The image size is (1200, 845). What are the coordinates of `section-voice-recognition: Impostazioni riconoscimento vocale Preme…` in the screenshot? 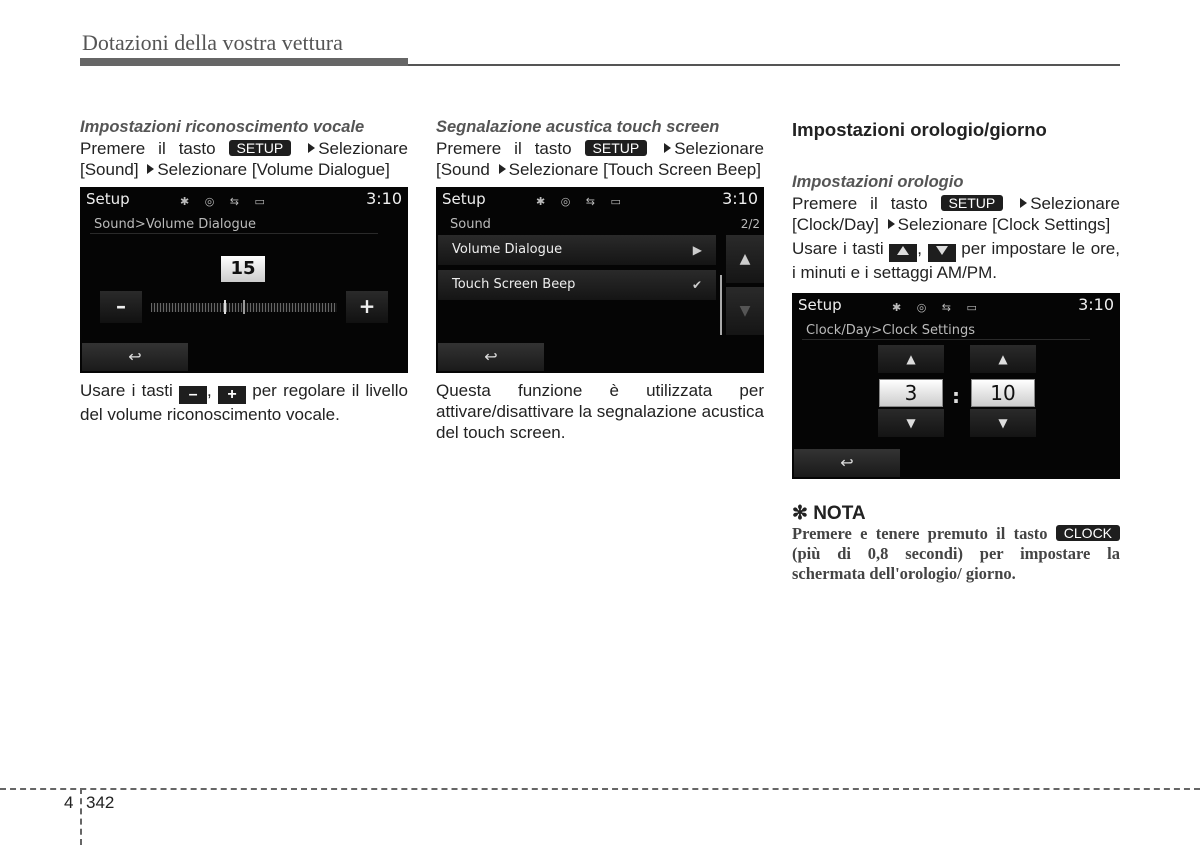 It's located at (244, 271).